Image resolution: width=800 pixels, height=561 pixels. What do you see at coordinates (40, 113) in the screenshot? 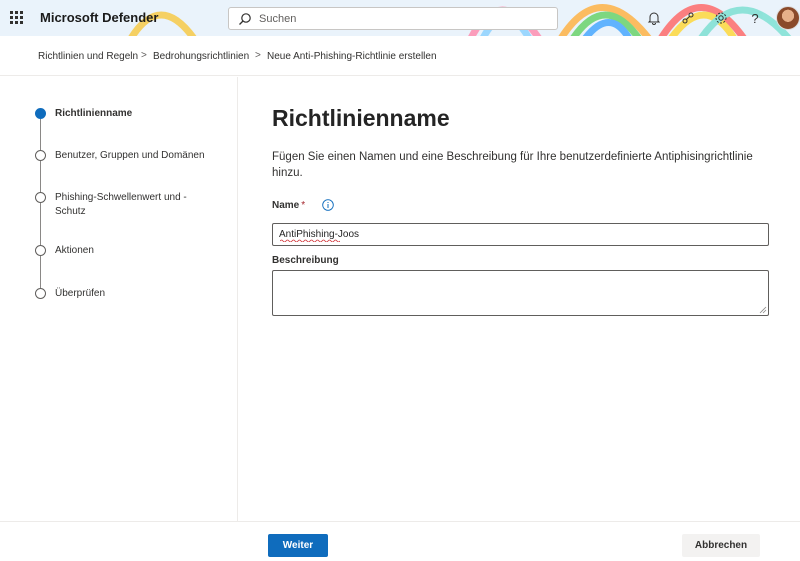
I see `step-indicator-active` at bounding box center [40, 113].